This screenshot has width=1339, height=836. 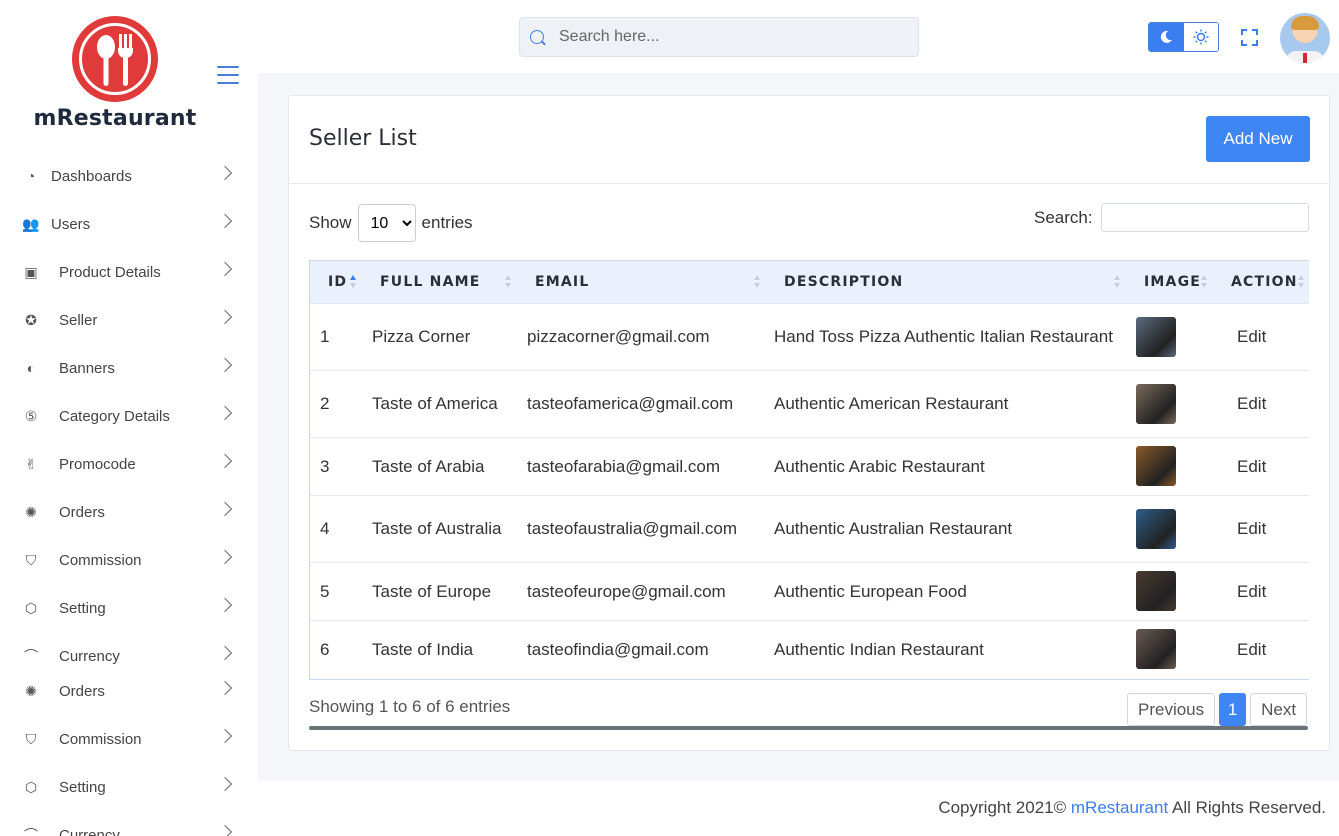 I want to click on cell-description: Authentic Indian Restaurant, so click(x=946, y=648).